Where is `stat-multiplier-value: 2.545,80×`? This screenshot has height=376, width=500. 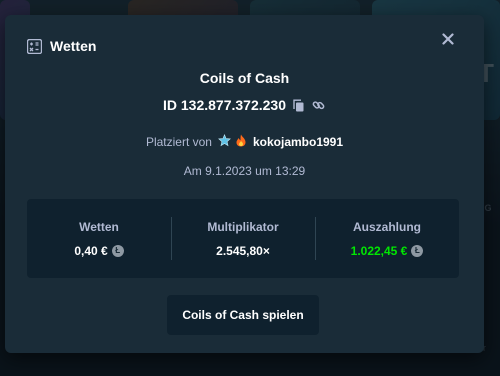 stat-multiplier-value: 2.545,80× is located at coordinates (243, 250).